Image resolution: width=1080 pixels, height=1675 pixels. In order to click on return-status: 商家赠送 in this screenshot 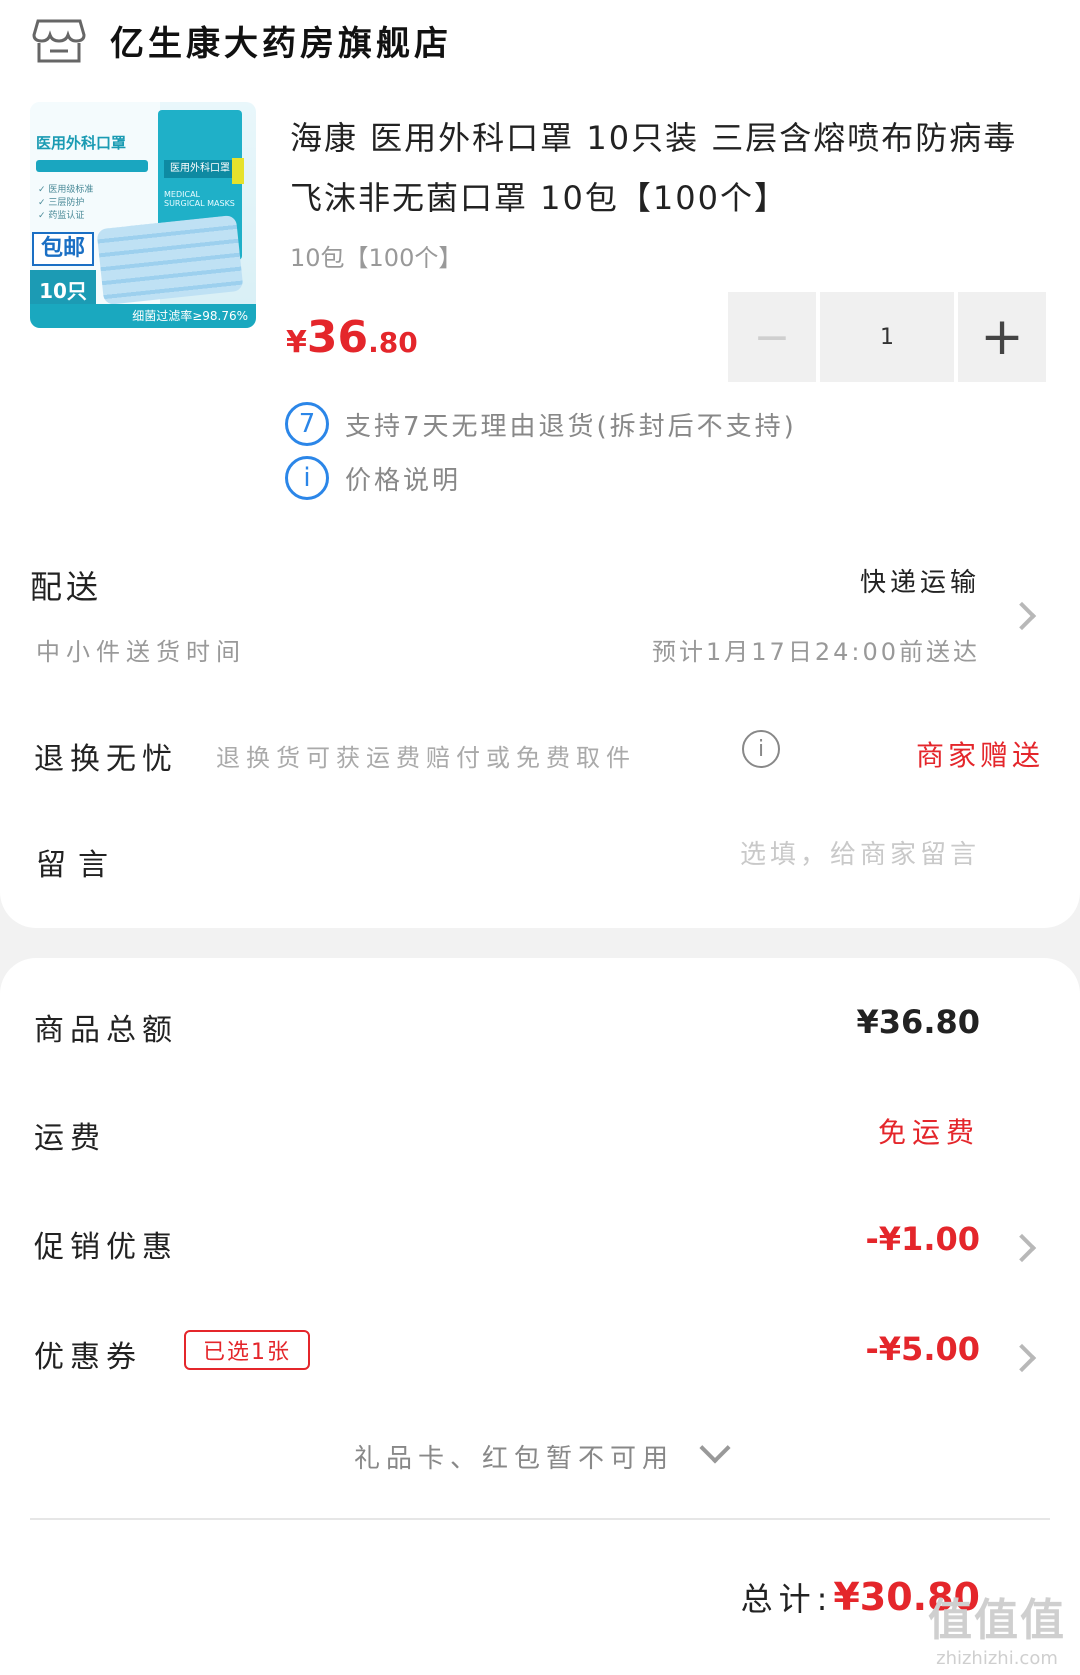, I will do `click(979, 755)`.